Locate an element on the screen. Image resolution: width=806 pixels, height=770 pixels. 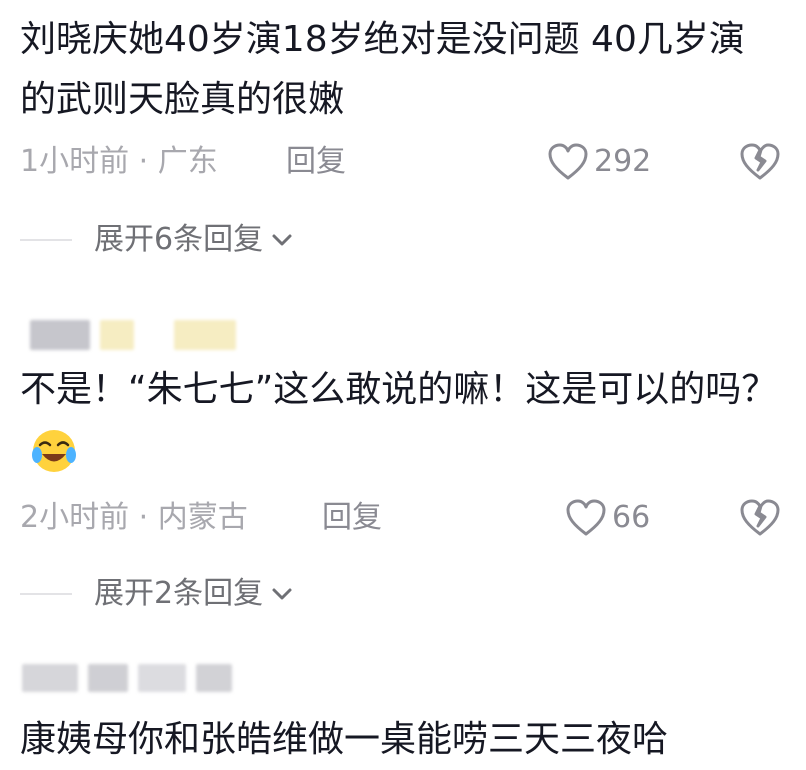
like-button: 292 is located at coordinates (599, 162).